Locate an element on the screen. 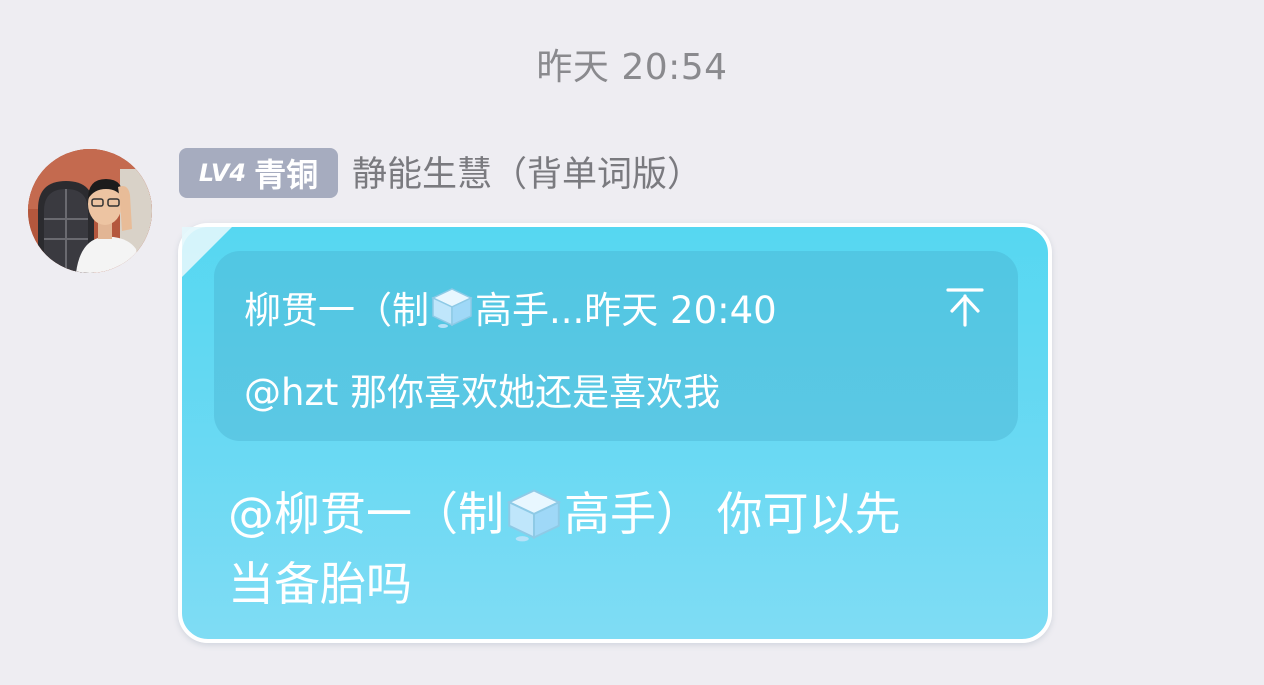 The image size is (1264, 685). quoted-time: 昨天 20:40 is located at coordinates (680, 310).